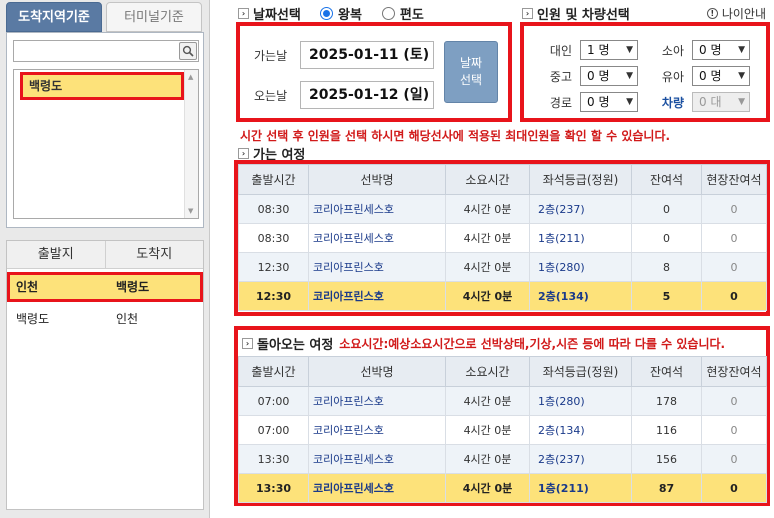  I want to click on region-tabs: 도착지역기준 터미널기준, so click(106, 17).